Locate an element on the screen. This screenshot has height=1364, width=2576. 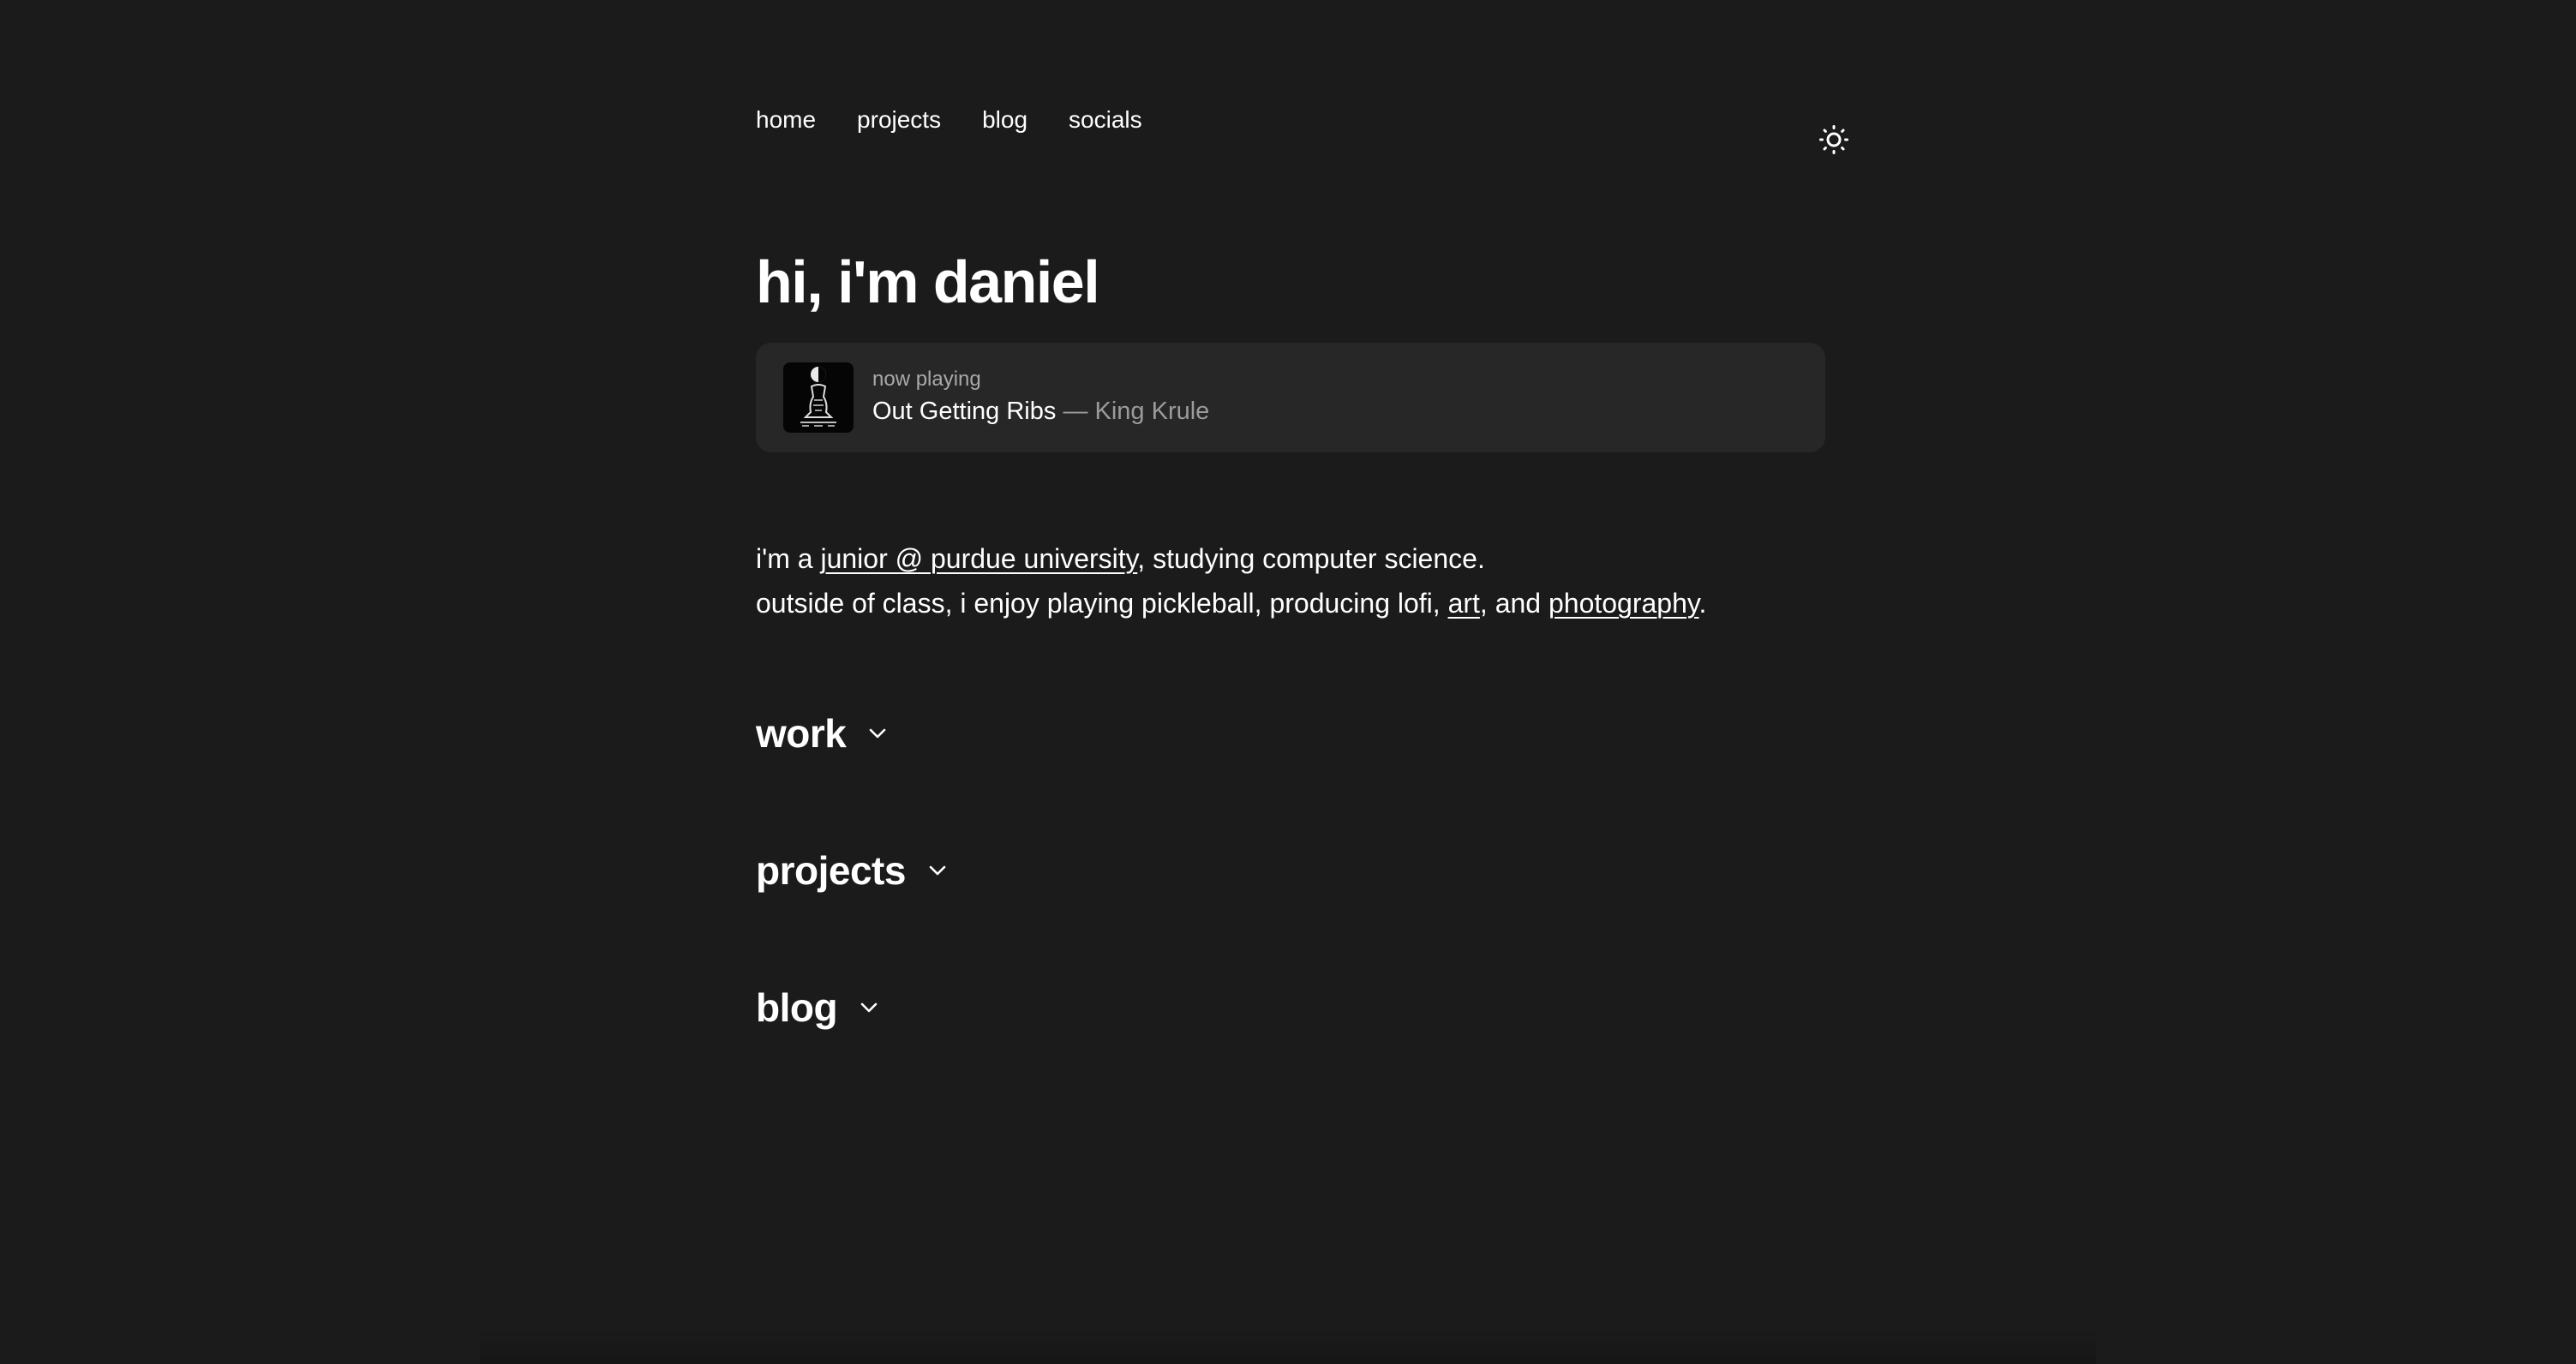
top-nav: home projects blog socials is located at coordinates (949, 120).